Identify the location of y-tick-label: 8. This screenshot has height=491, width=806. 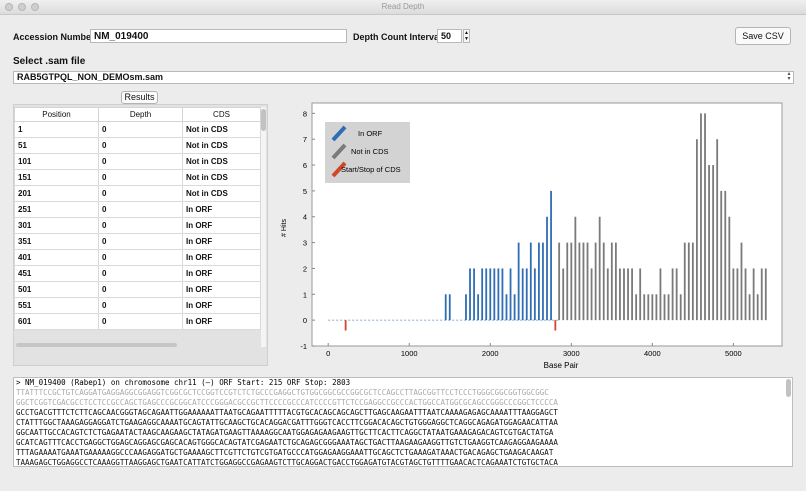
(305, 113).